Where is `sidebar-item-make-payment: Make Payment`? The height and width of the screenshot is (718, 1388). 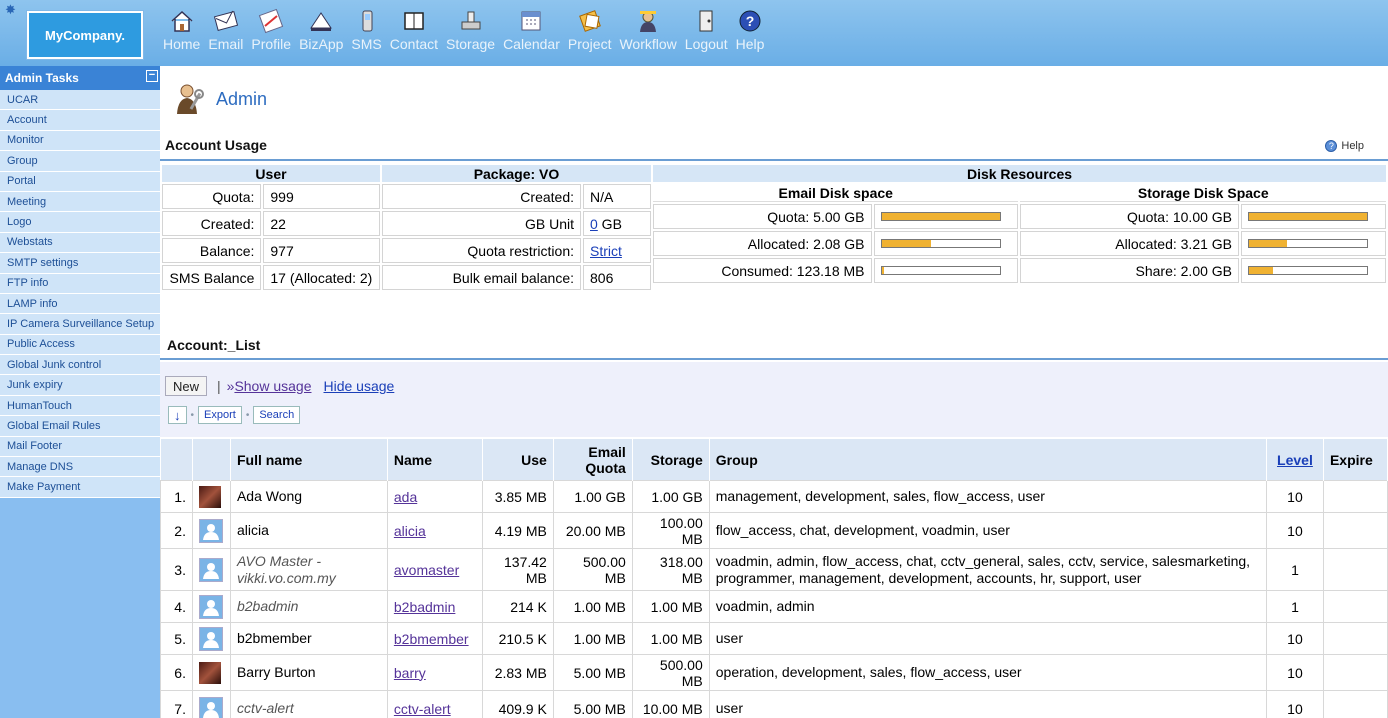 sidebar-item-make-payment: Make Payment is located at coordinates (80, 487).